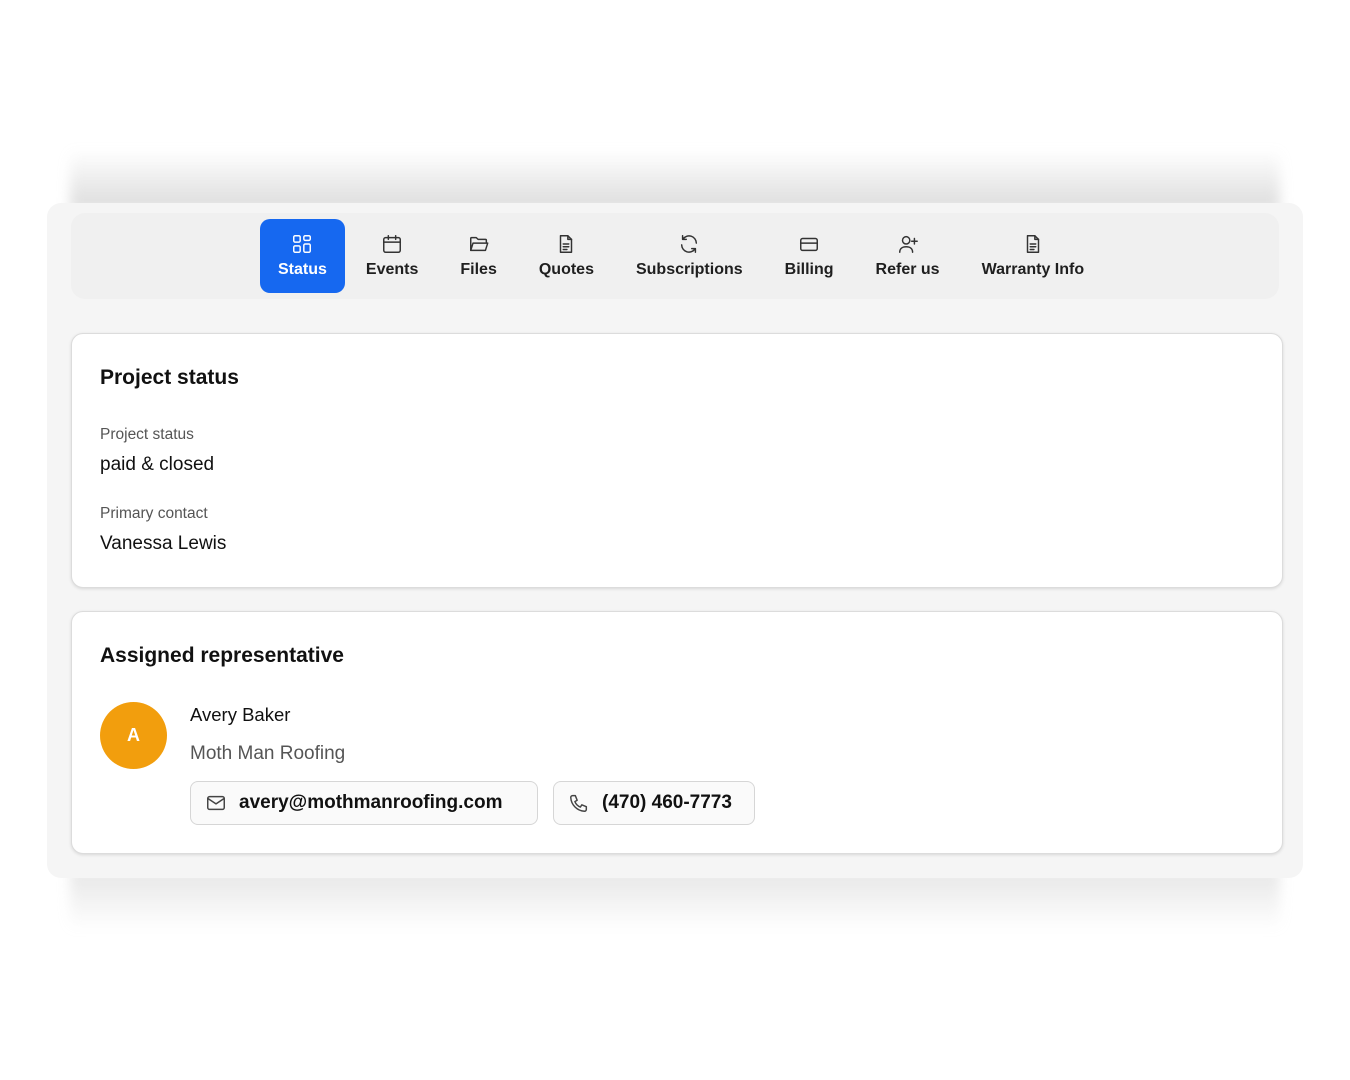 The height and width of the screenshot is (1080, 1350). What do you see at coordinates (689, 244) in the screenshot?
I see `refresh-icon` at bounding box center [689, 244].